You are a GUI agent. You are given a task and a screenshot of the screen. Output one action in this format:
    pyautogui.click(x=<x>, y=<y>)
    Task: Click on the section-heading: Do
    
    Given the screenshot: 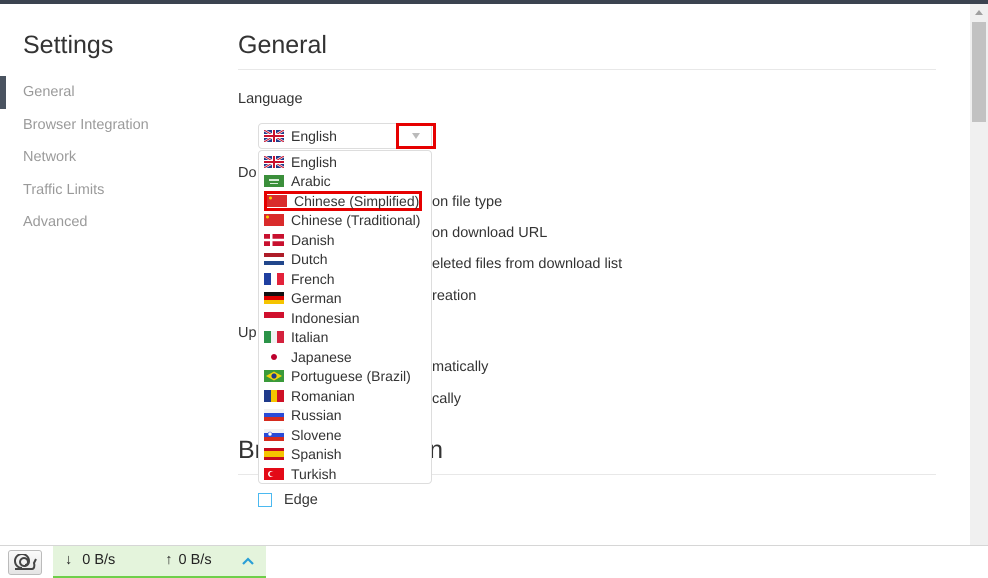 What is the action you would take?
    pyautogui.click(x=247, y=173)
    